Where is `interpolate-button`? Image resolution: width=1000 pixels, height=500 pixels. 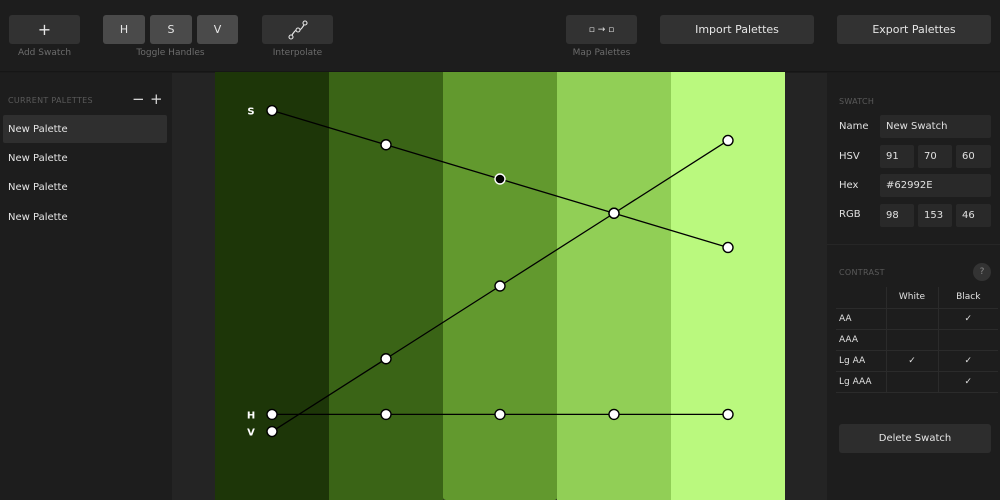
interpolate-button is located at coordinates (297, 29).